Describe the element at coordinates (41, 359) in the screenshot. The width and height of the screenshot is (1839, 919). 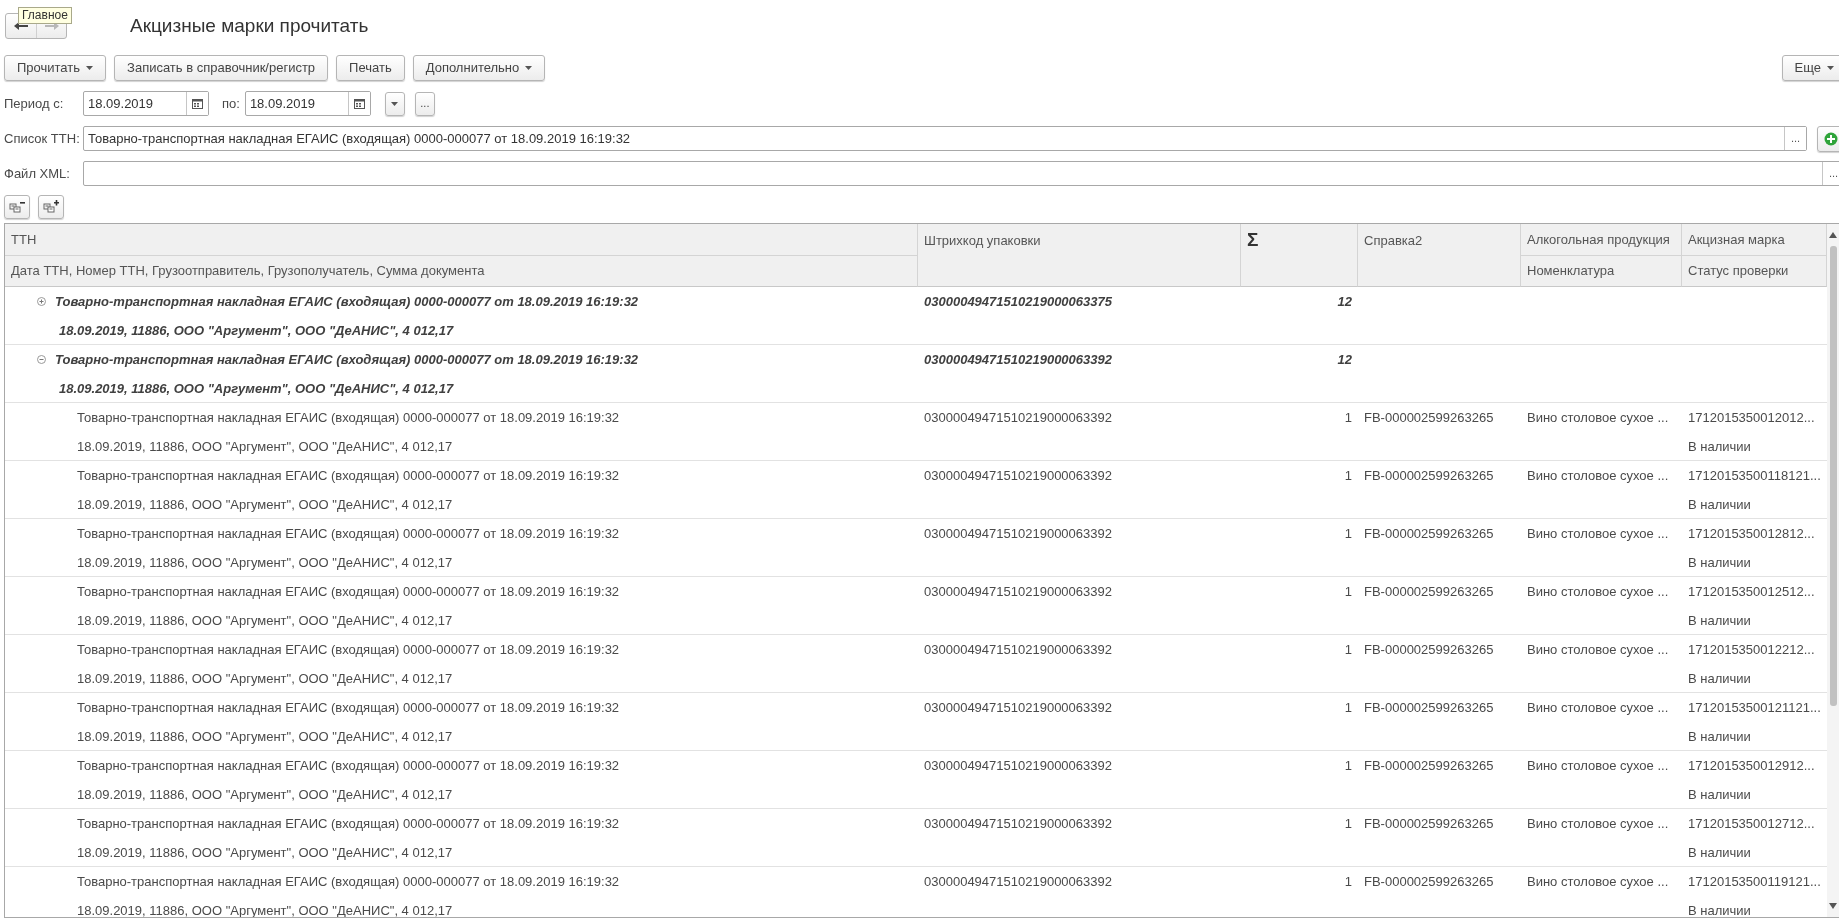
I see `collapse-icon` at that location.